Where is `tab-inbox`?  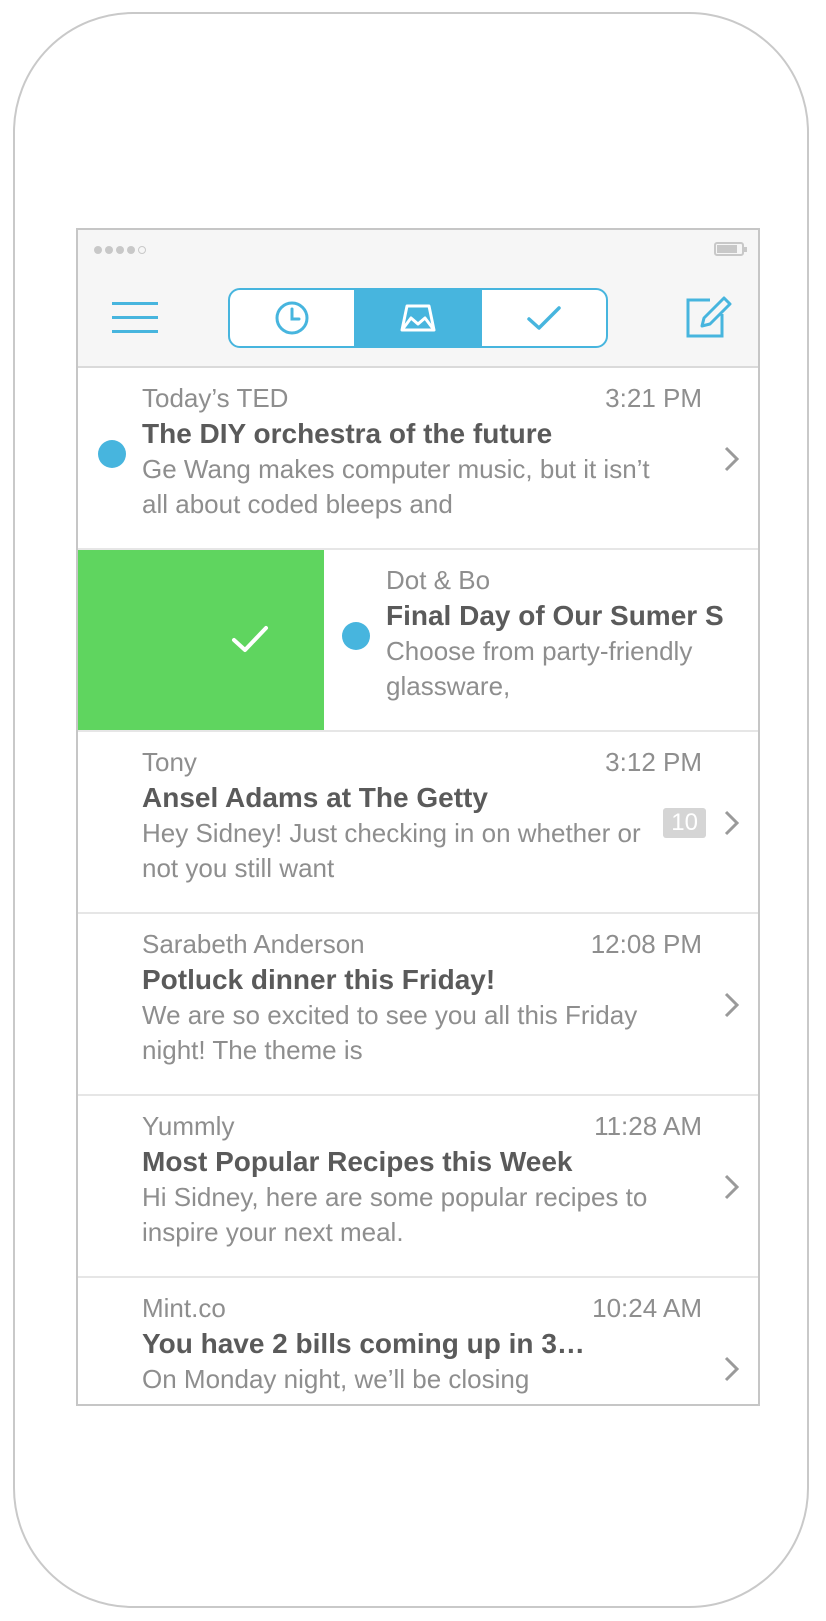 tab-inbox is located at coordinates (419, 318).